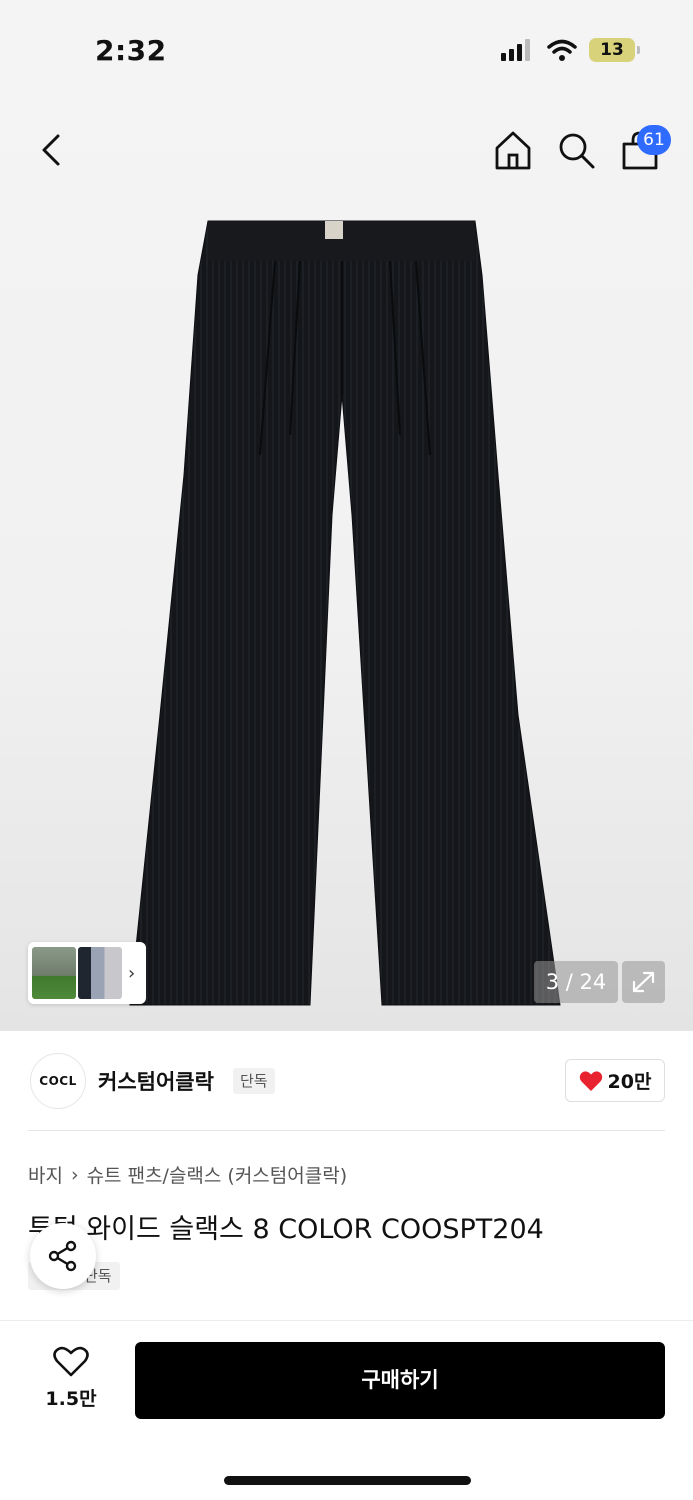 Image resolution: width=693 pixels, height=1500 pixels. I want to click on brand-like-count: 20만, so click(629, 1082).